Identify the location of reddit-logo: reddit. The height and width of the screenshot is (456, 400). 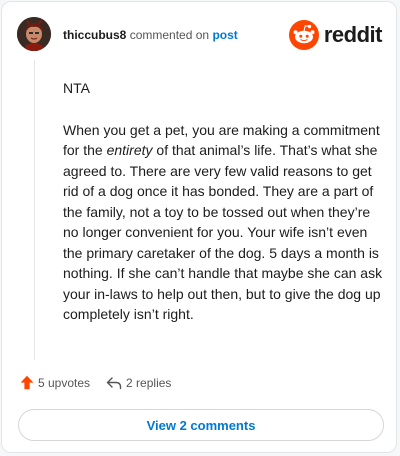
(335, 35).